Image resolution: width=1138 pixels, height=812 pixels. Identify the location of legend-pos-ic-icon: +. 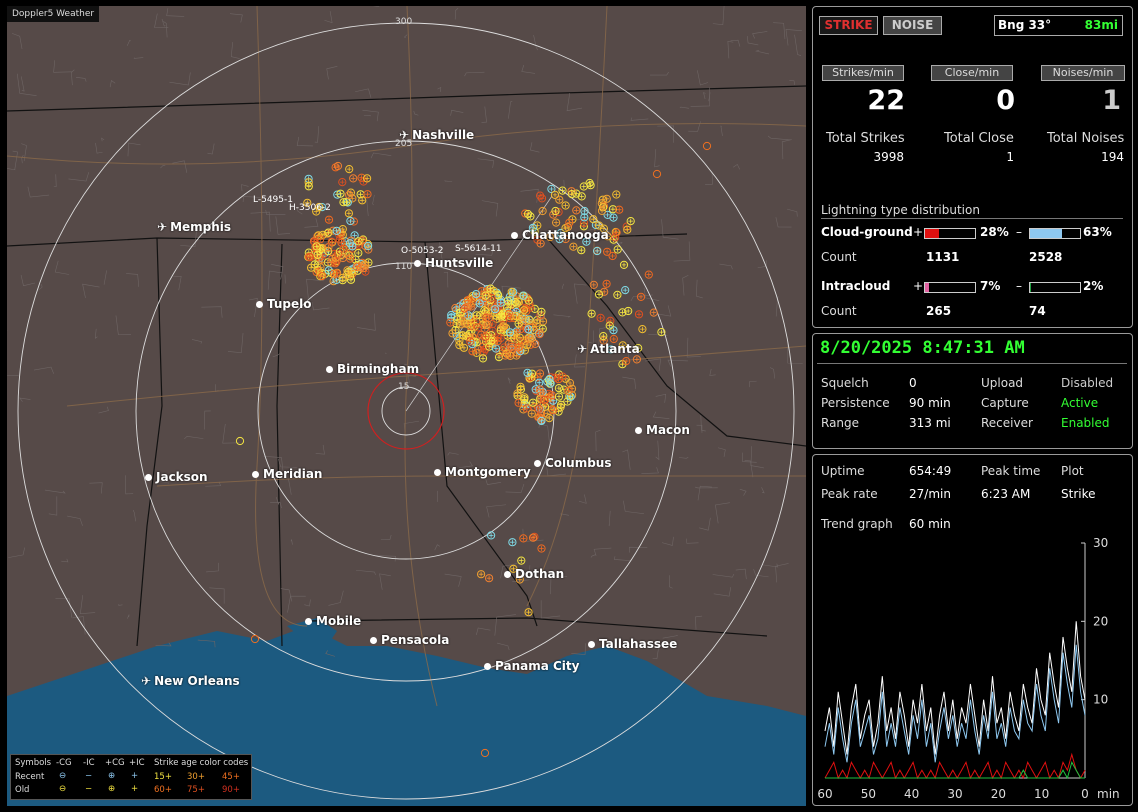
(135, 776).